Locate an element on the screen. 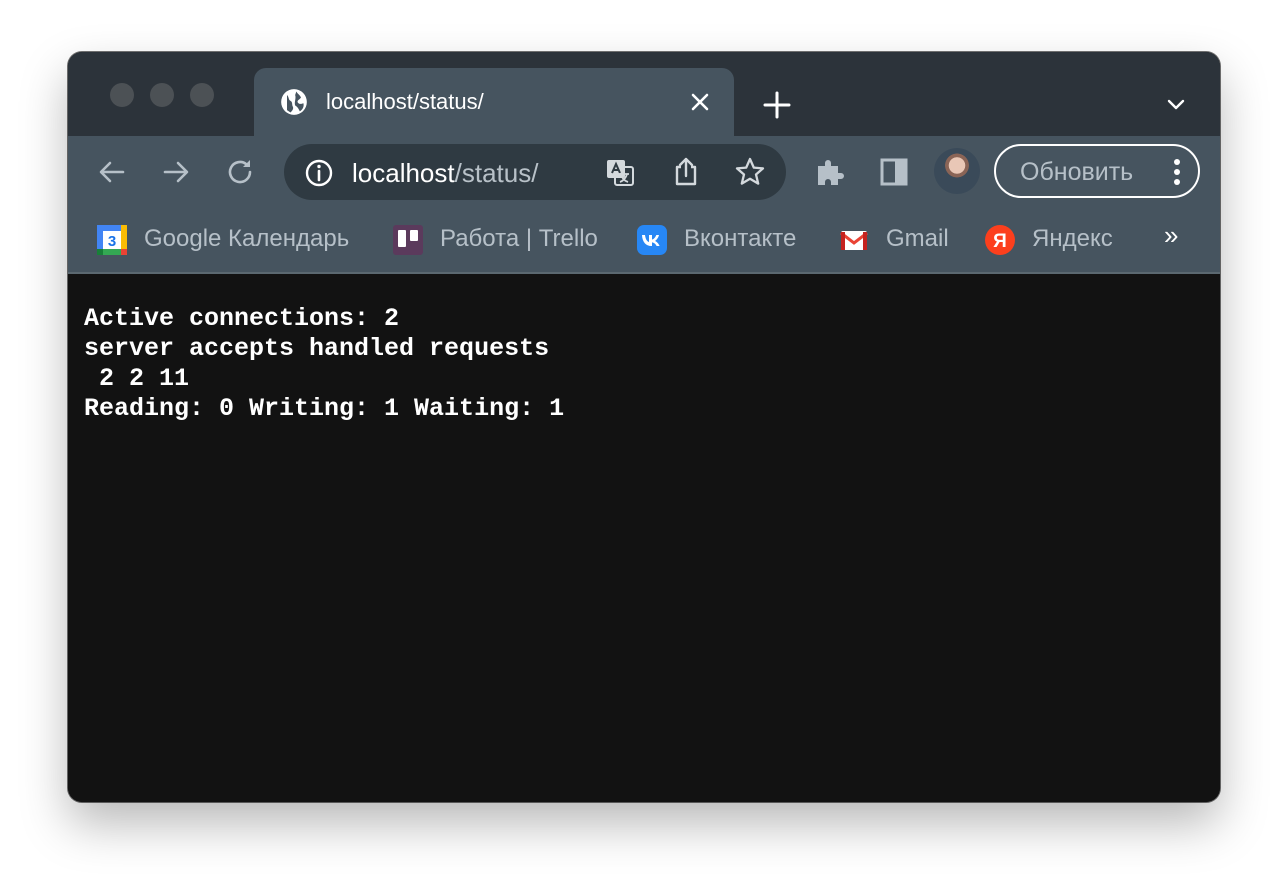 This screenshot has width=1288, height=886. bookmark-label: Вконтакте is located at coordinates (740, 238).